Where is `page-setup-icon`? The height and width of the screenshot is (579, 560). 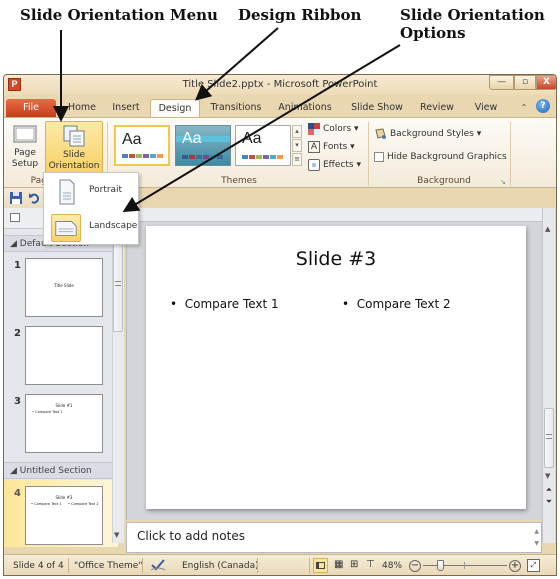
page-setup-icon is located at coordinates (25, 134).